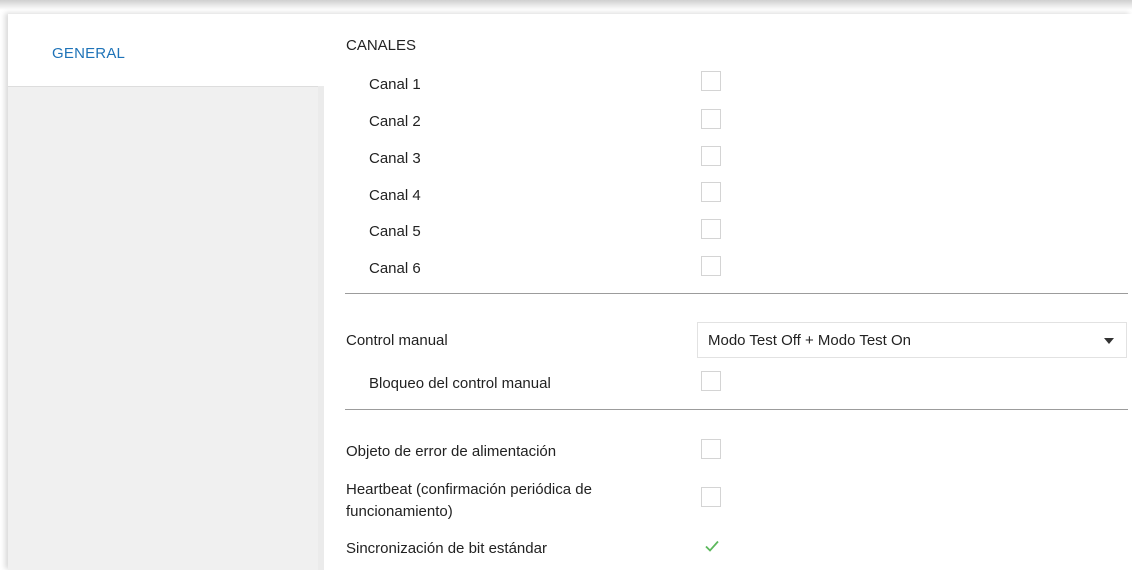 This screenshot has width=1132, height=570. I want to click on heartbeat-label-line1: Heartbeat (confirmación periódica de, so click(469, 489).